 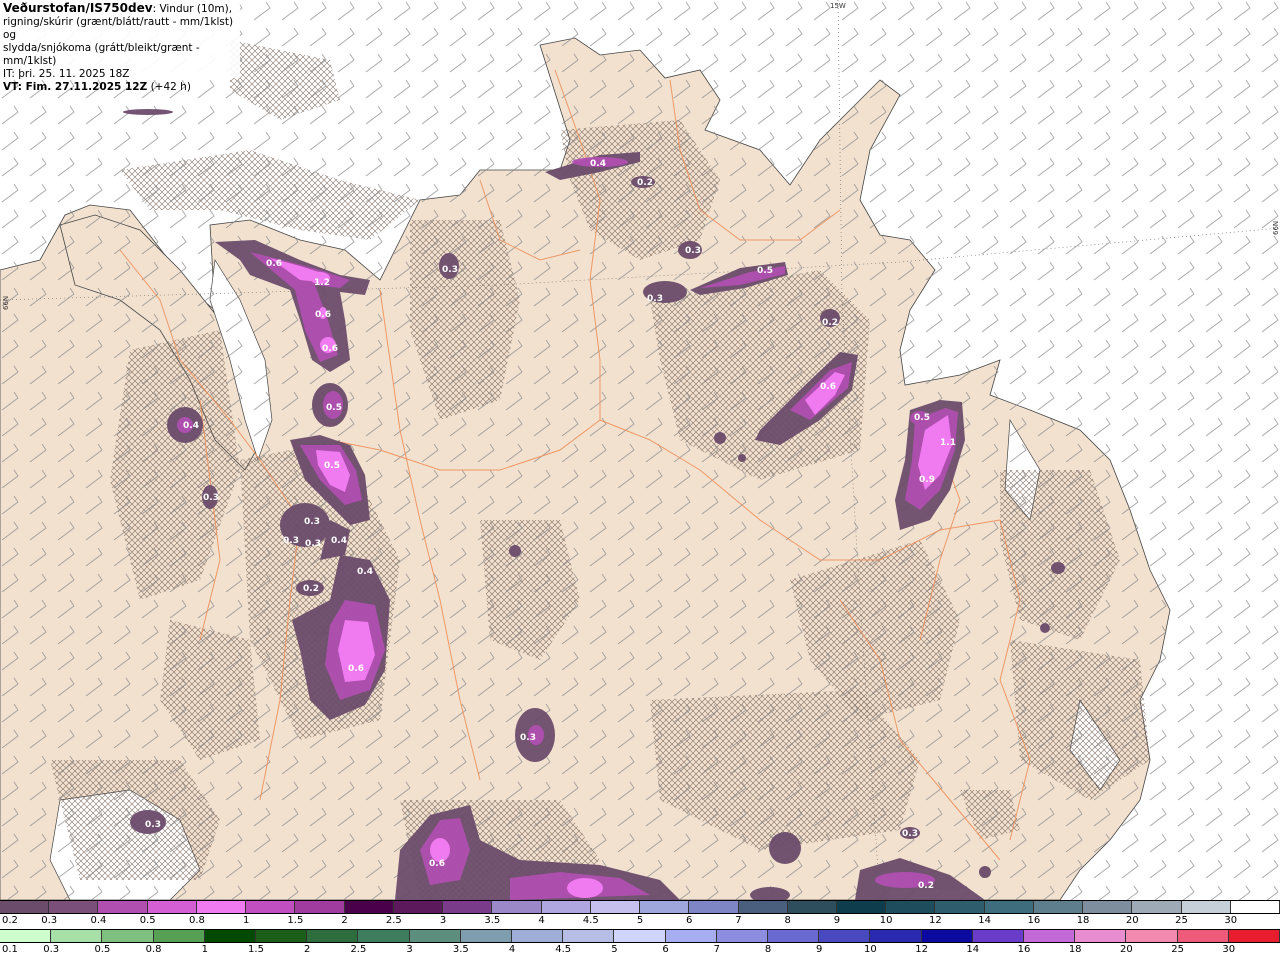 I want to click on map-desc-1: : Vindur (10m),, so click(x=192, y=9).